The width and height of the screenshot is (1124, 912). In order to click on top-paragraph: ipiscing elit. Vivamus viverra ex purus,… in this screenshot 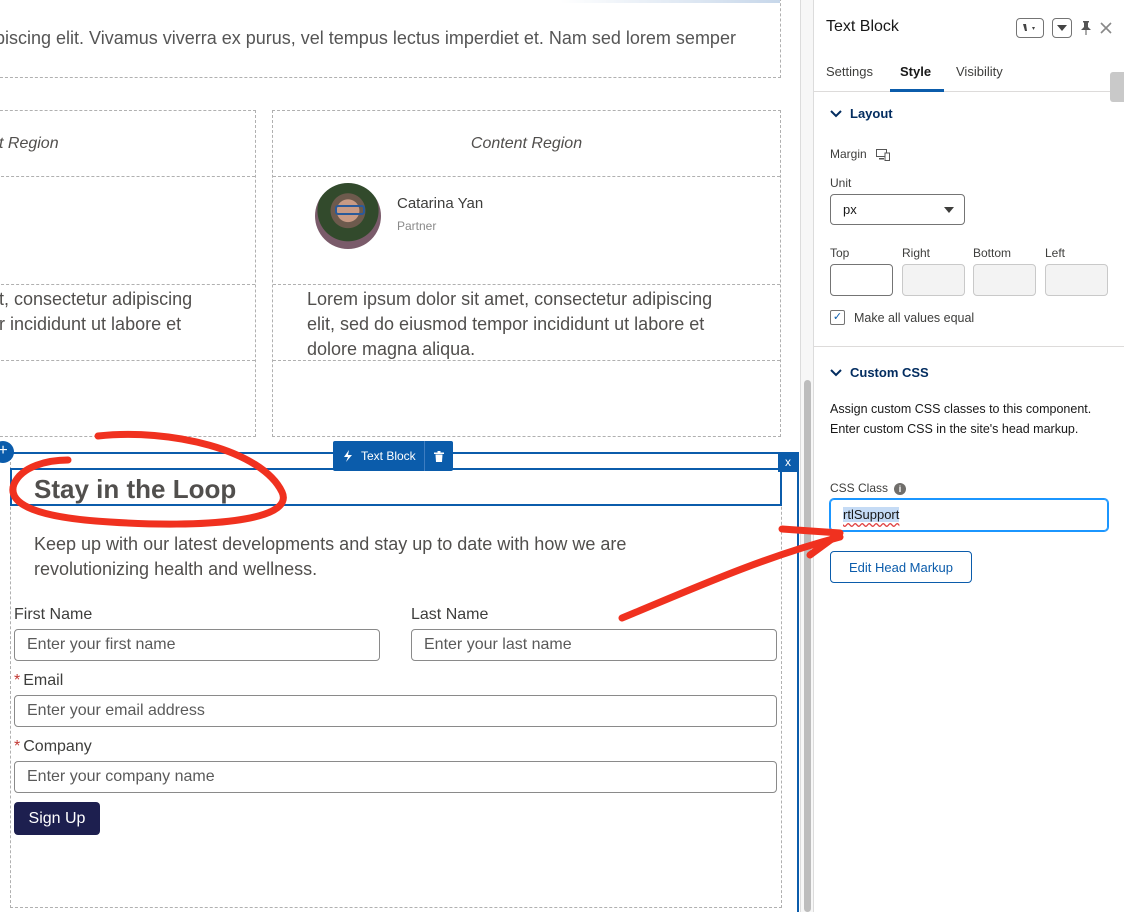, I will do `click(368, 38)`.